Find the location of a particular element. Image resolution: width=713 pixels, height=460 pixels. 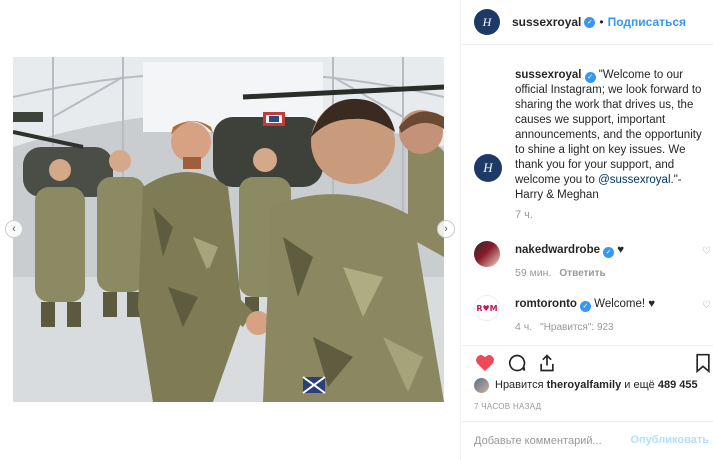

comment-meta: 59 мин. Ответить is located at coordinates (560, 273).